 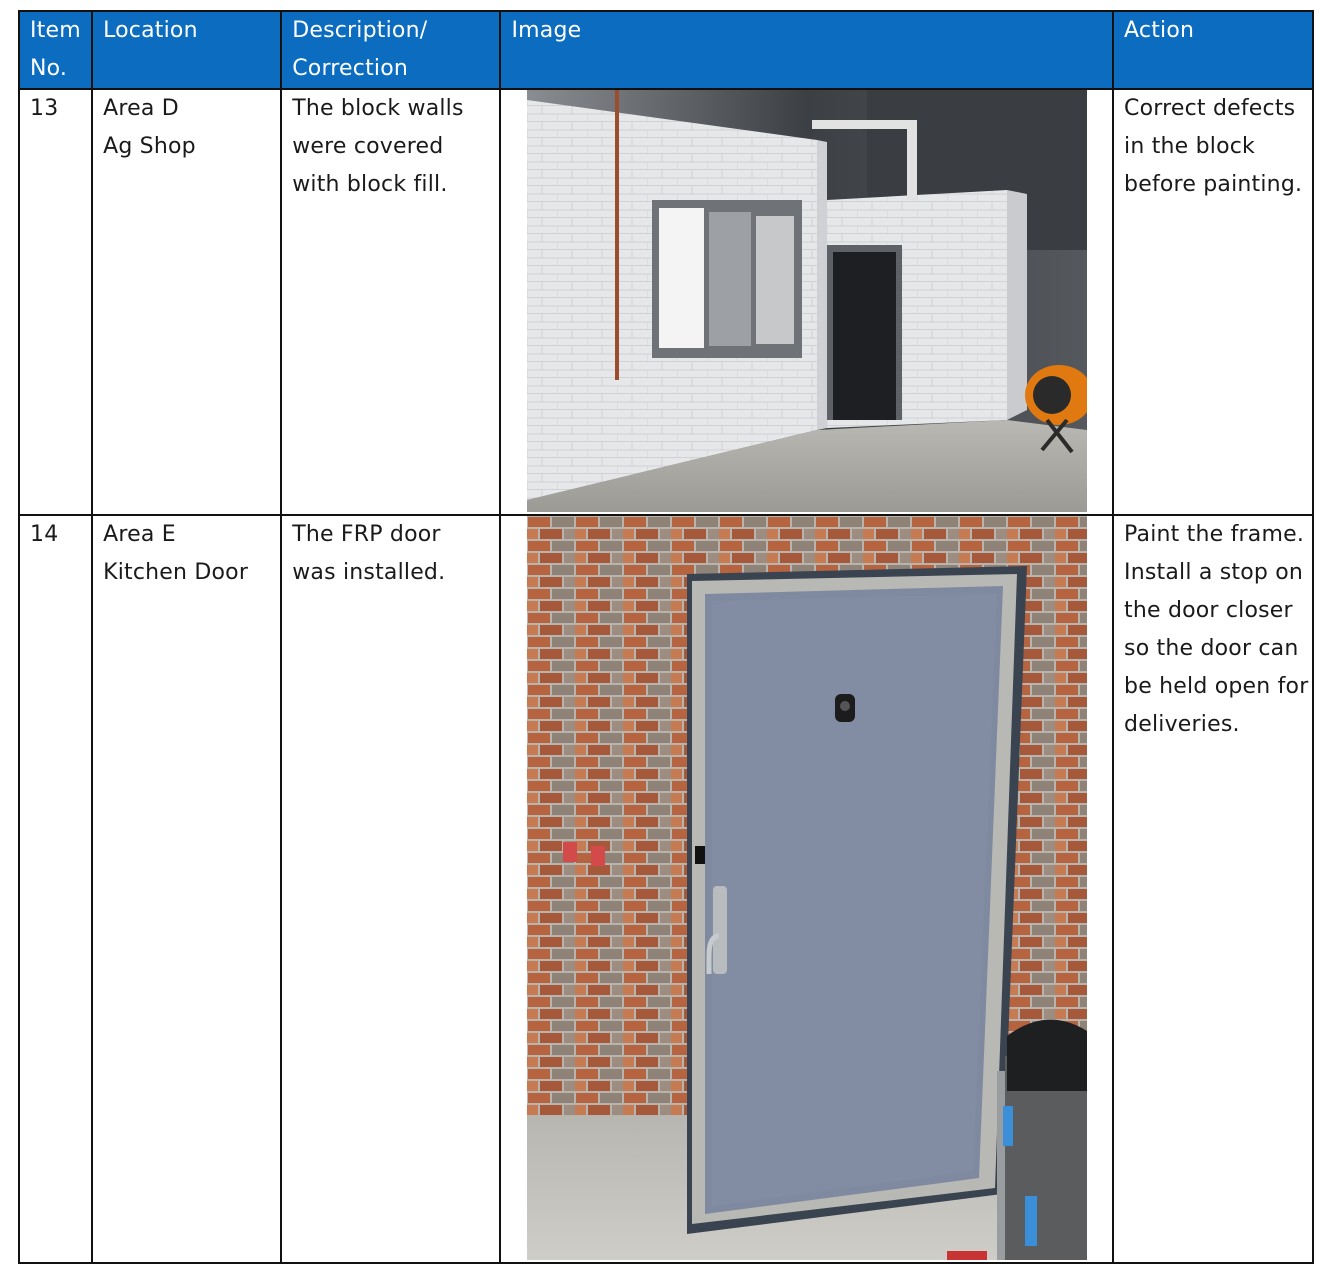 What do you see at coordinates (370, 184) in the screenshot?
I see `description-line: with block fill.` at bounding box center [370, 184].